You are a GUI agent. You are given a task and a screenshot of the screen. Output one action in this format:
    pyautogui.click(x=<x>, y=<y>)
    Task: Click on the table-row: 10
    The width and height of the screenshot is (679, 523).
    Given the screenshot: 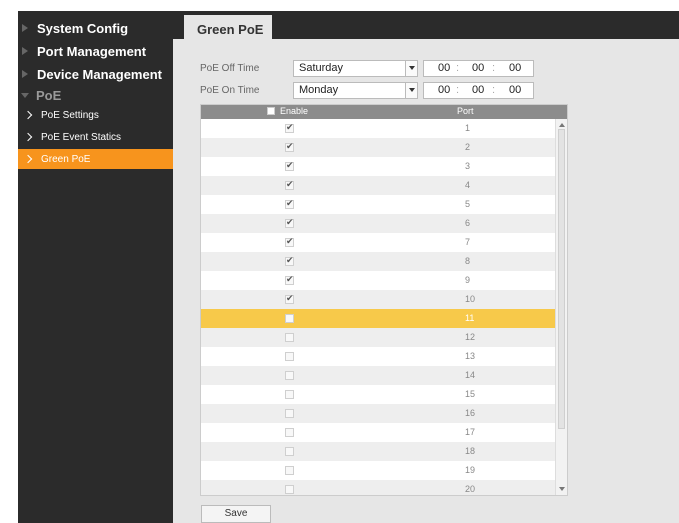 What is the action you would take?
    pyautogui.click(x=379, y=299)
    